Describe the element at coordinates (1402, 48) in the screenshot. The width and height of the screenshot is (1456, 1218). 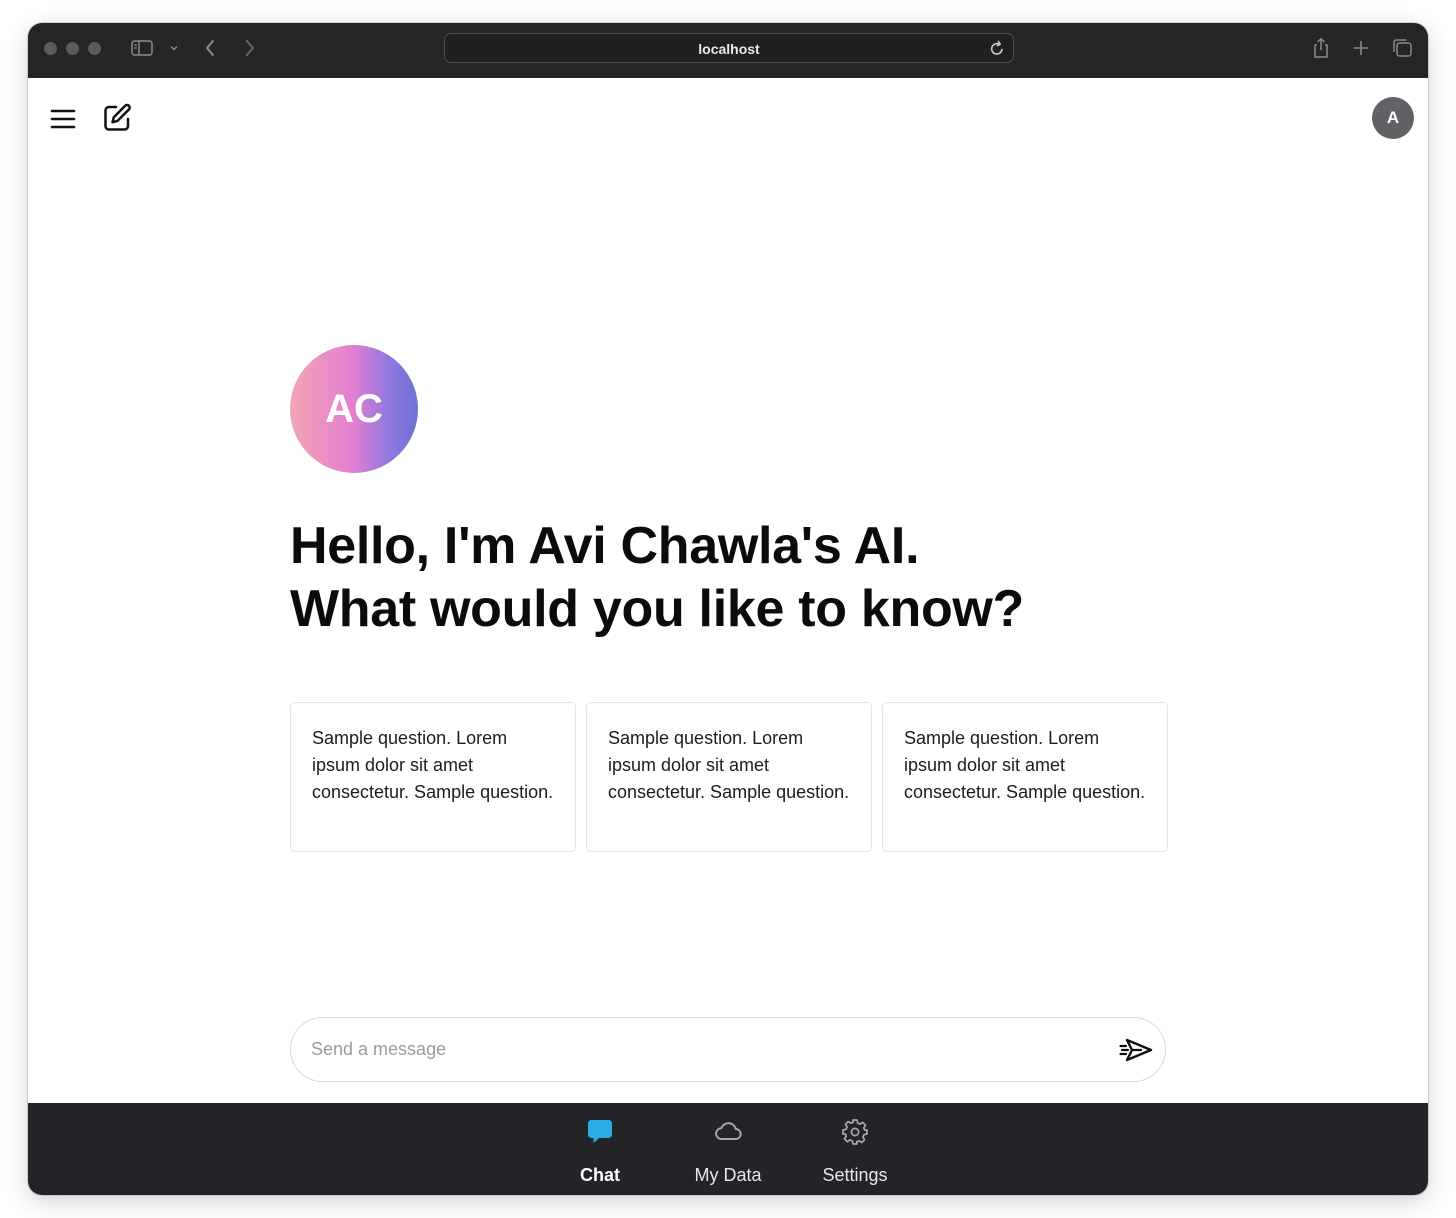
I see `tab-overview-icon` at that location.